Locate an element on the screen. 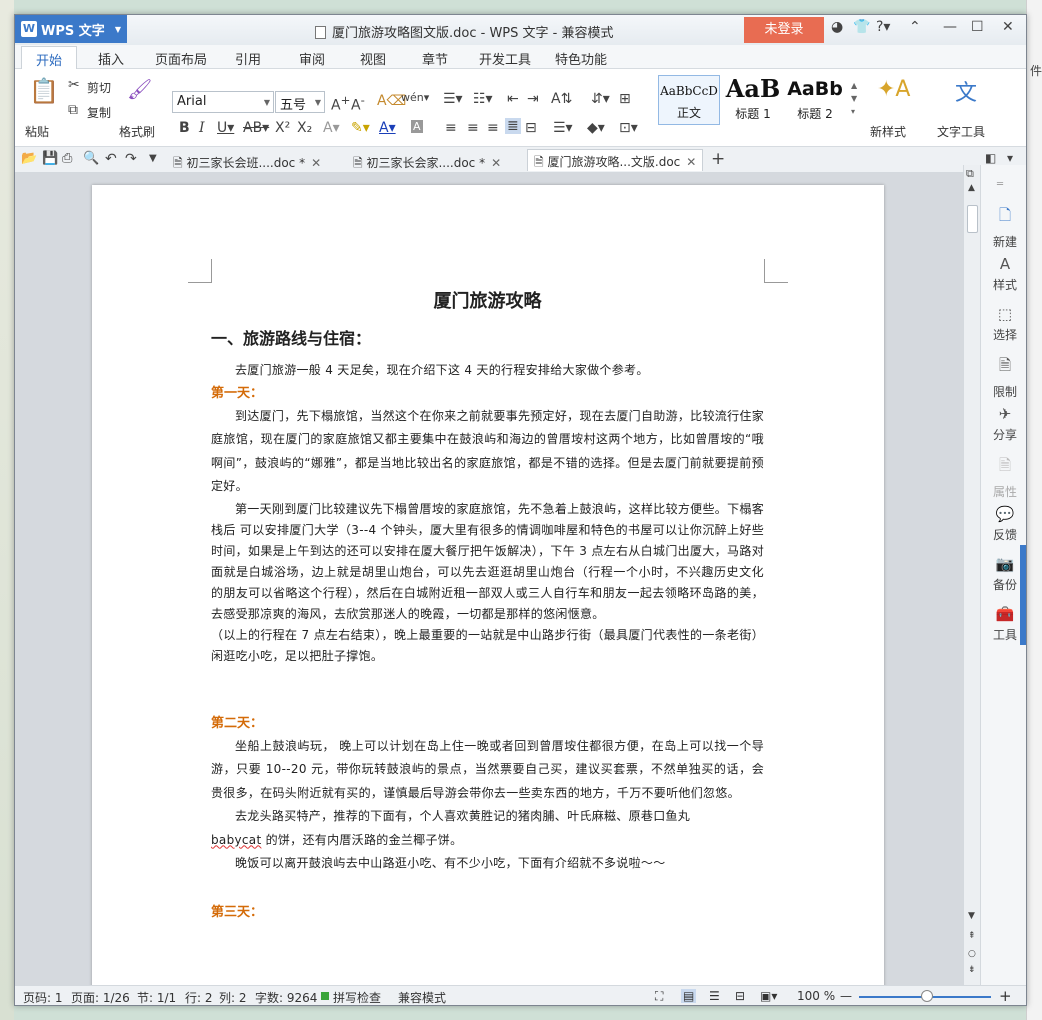  cut-button: 剪切 is located at coordinates (99, 87).